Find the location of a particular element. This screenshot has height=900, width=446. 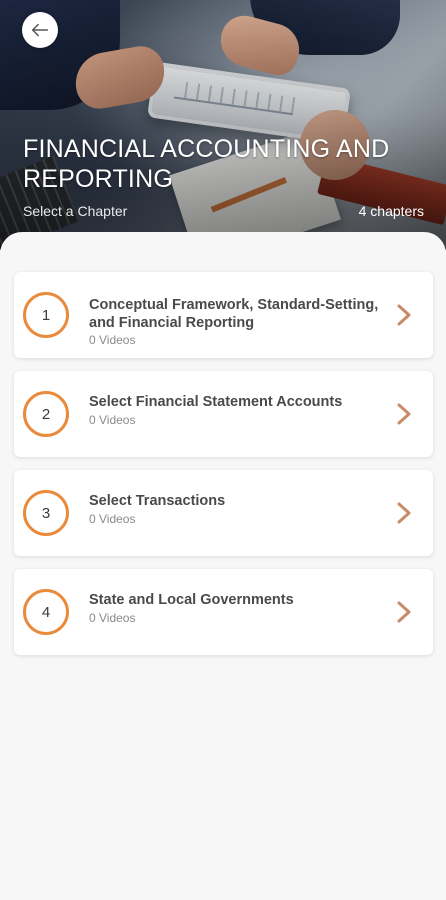

chapter-number-badge: 1 is located at coordinates (46, 315).